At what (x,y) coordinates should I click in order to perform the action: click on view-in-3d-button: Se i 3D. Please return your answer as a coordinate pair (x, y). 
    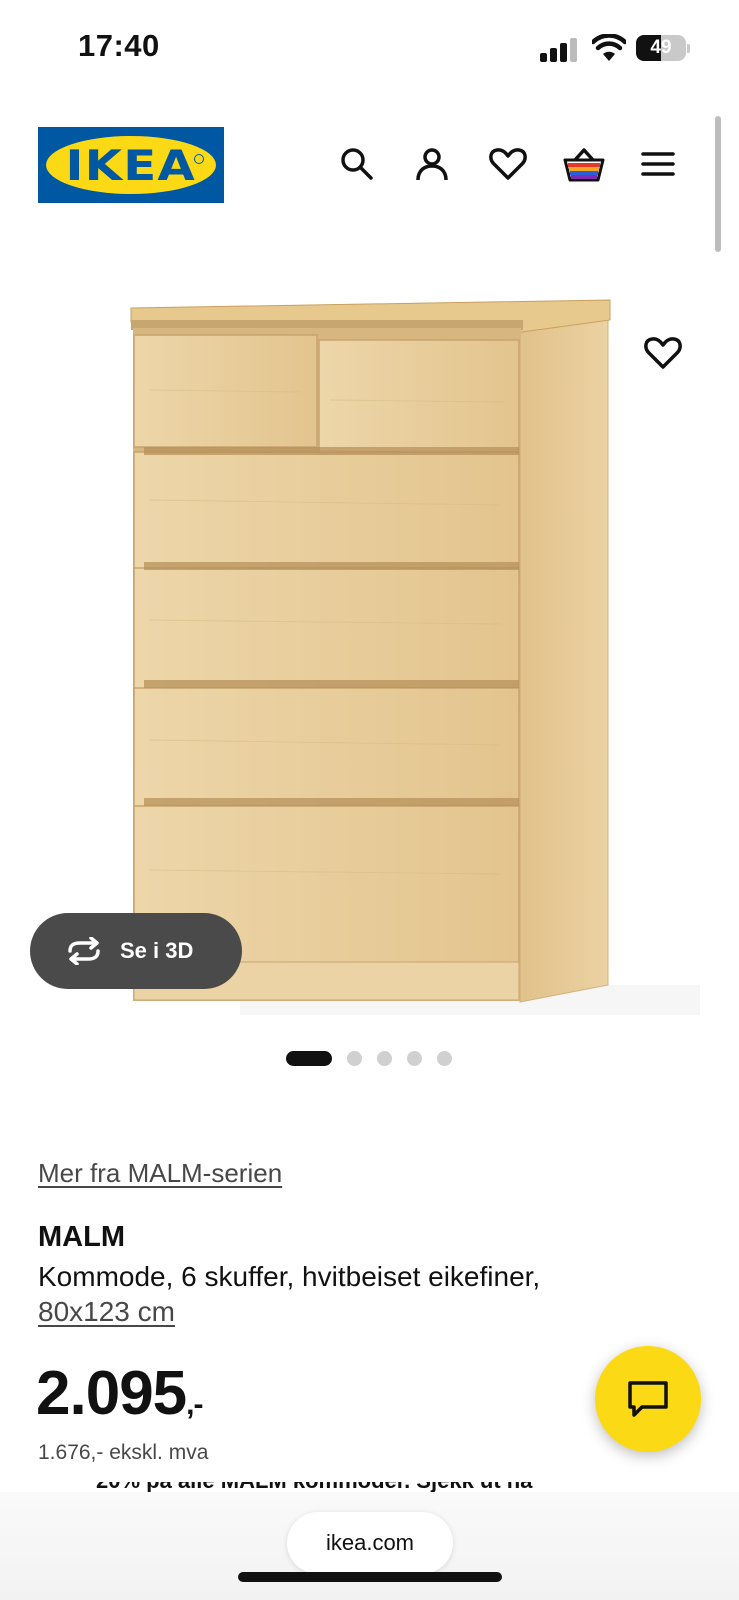
    Looking at the image, I should click on (136, 951).